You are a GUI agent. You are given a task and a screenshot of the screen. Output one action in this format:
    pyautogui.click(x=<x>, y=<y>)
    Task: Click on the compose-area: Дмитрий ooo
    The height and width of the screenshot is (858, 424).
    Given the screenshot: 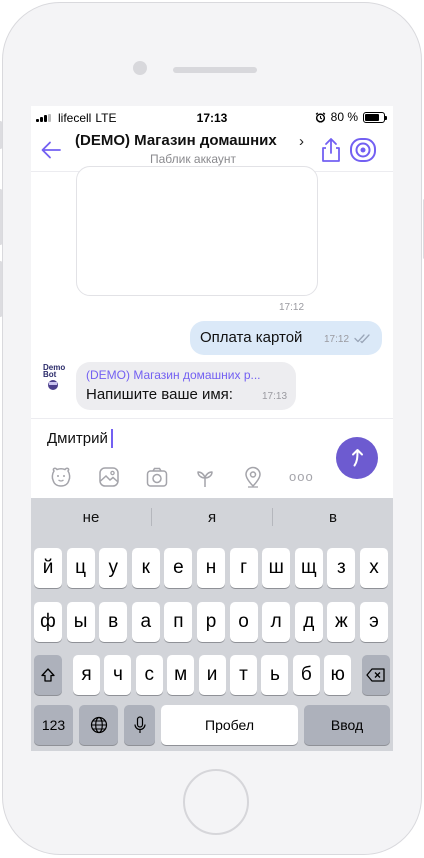 What is the action you would take?
    pyautogui.click(x=212, y=458)
    